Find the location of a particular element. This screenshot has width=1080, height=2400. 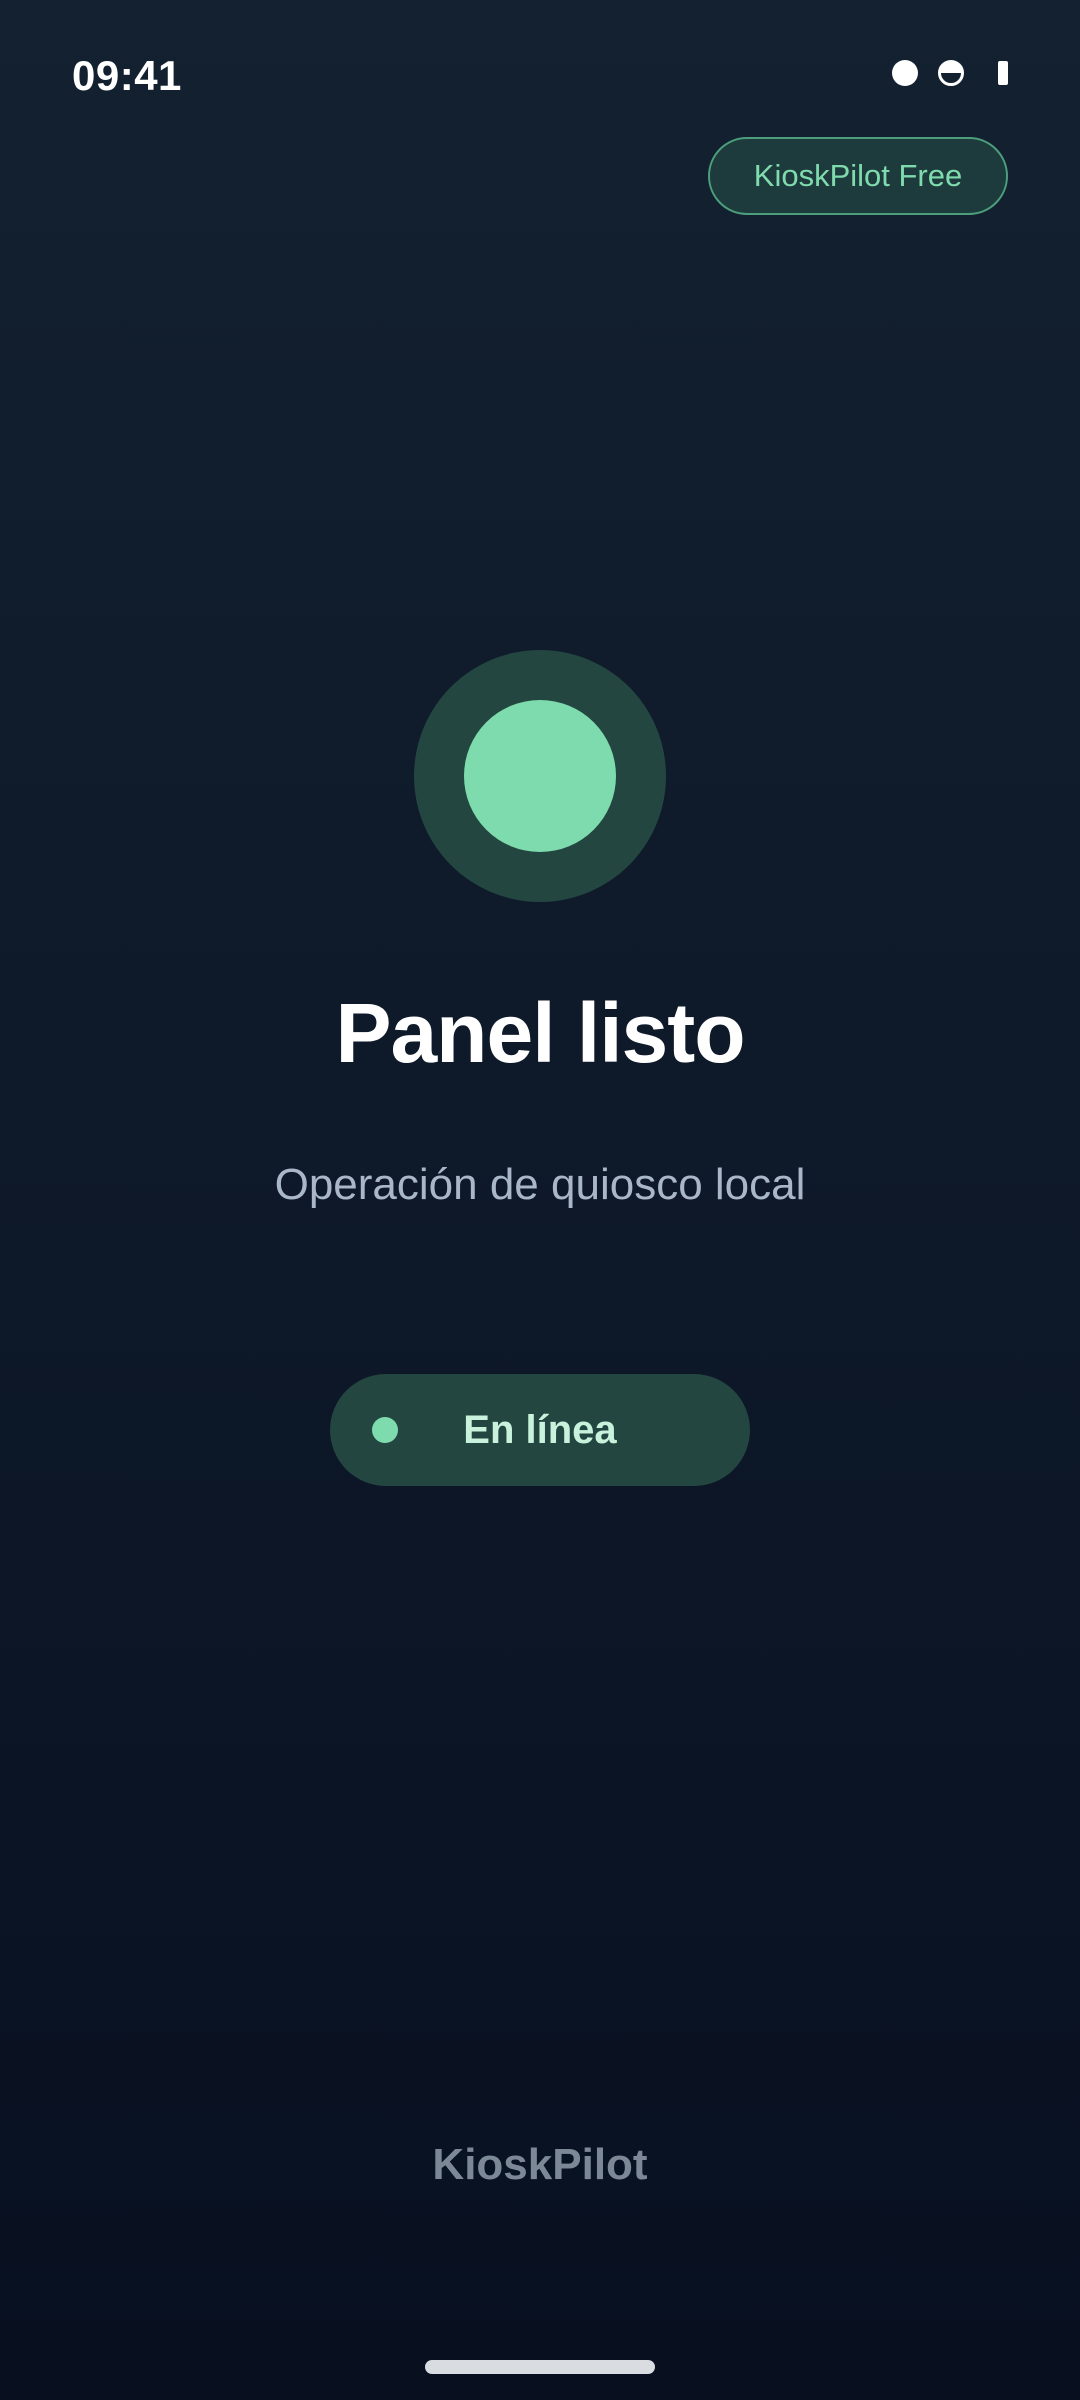

status-indicator-icon is located at coordinates (540, 776).